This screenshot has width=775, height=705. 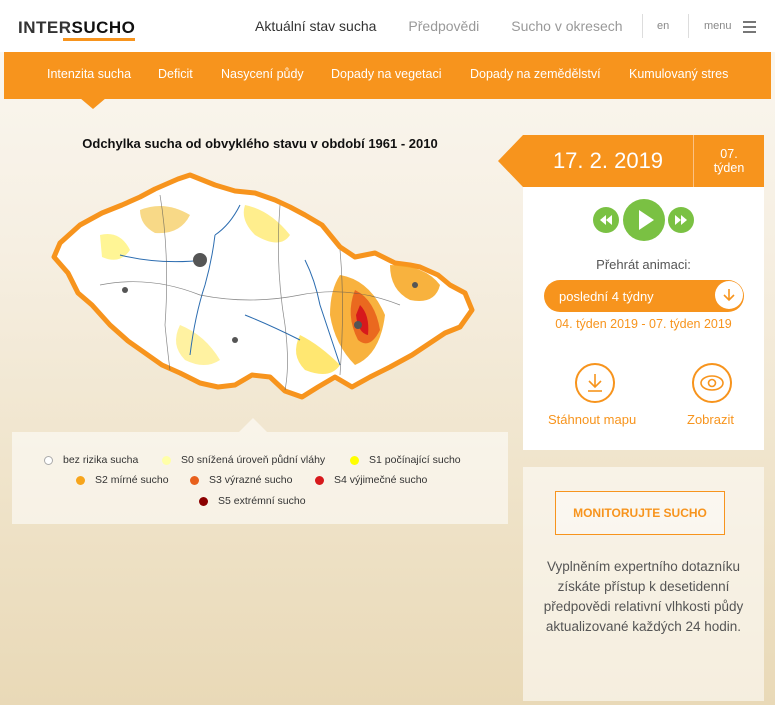 I want to click on tab-agriculture-impact: Dopady na zemědělství, so click(x=535, y=74).